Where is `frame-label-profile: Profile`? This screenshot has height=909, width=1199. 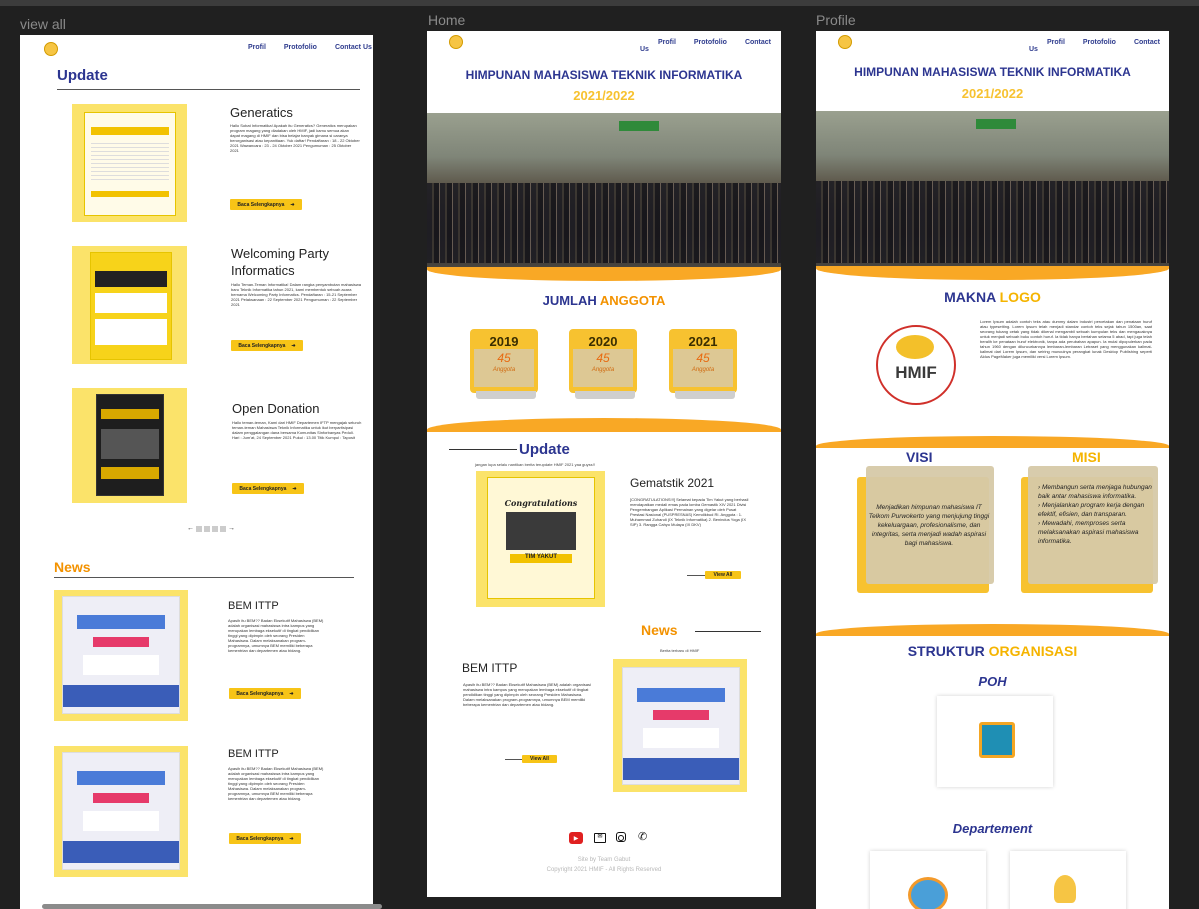 frame-label-profile: Profile is located at coordinates (836, 20).